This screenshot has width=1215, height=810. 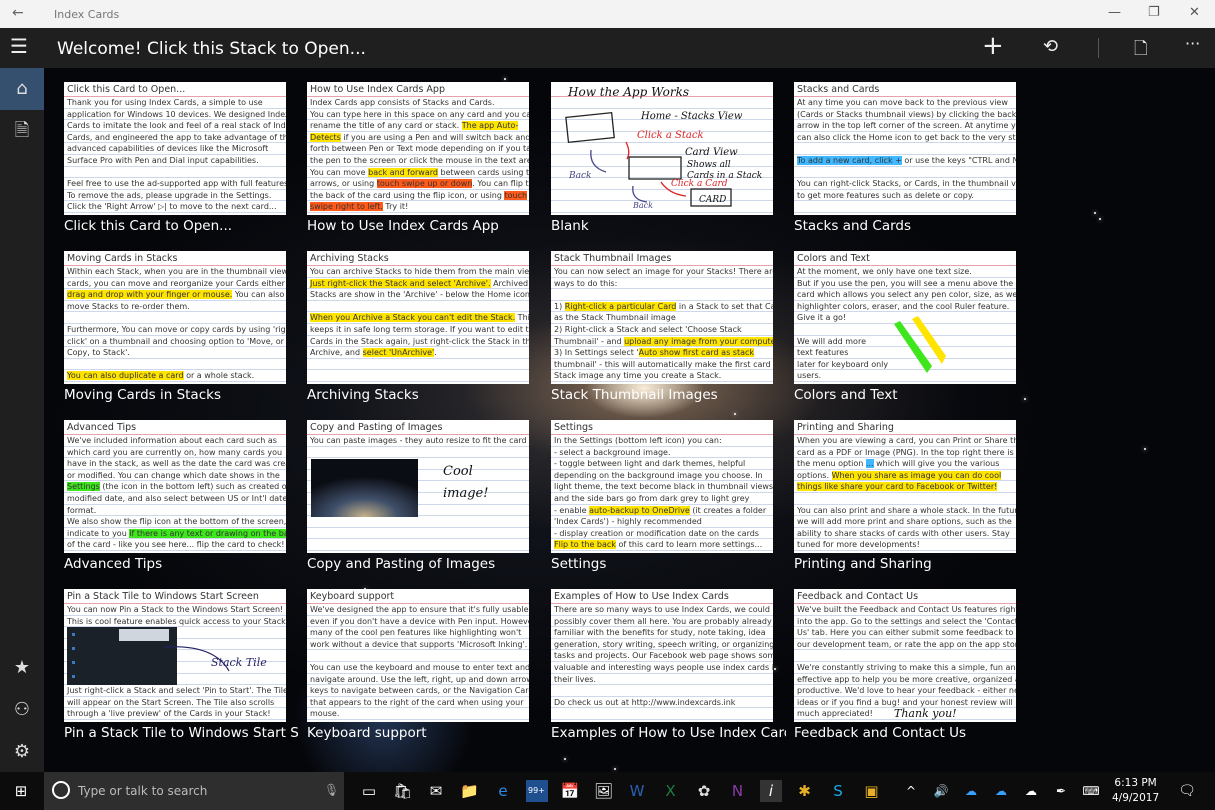 I want to click on paint-icon: ✿, so click(x=704, y=791).